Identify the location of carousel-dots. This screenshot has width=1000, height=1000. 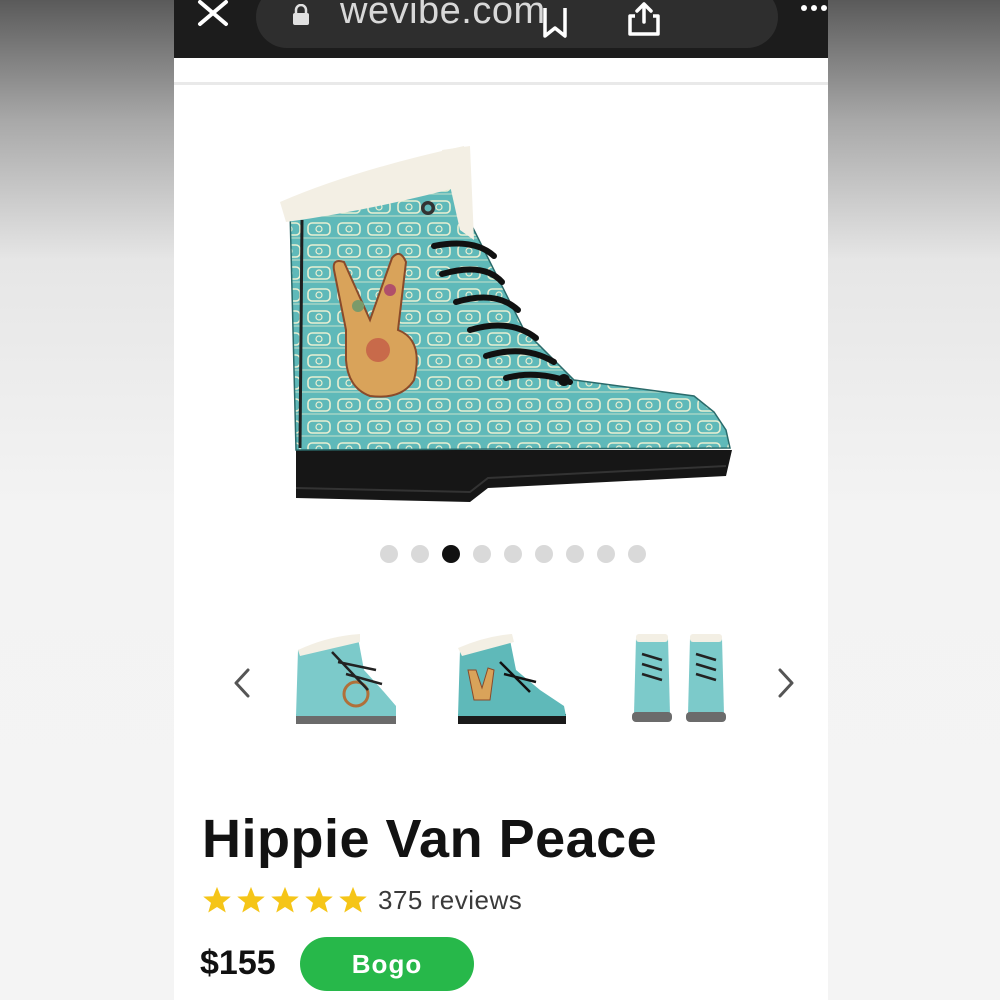
(513, 554).